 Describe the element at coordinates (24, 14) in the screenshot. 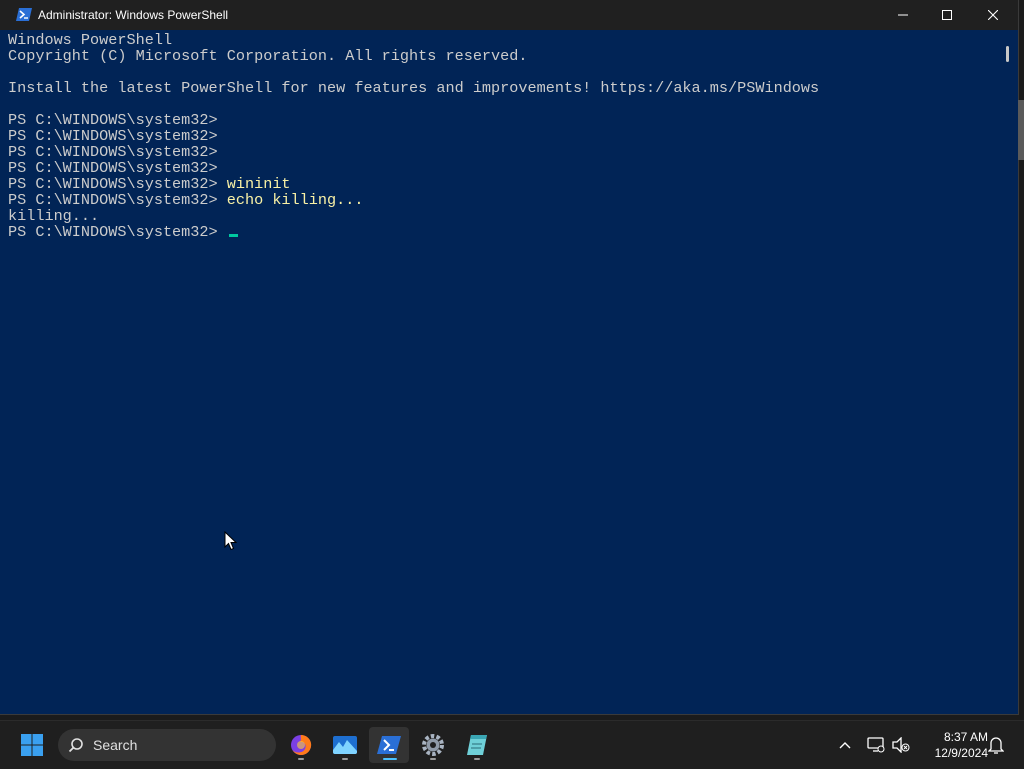

I see `powershell-app-icon` at that location.